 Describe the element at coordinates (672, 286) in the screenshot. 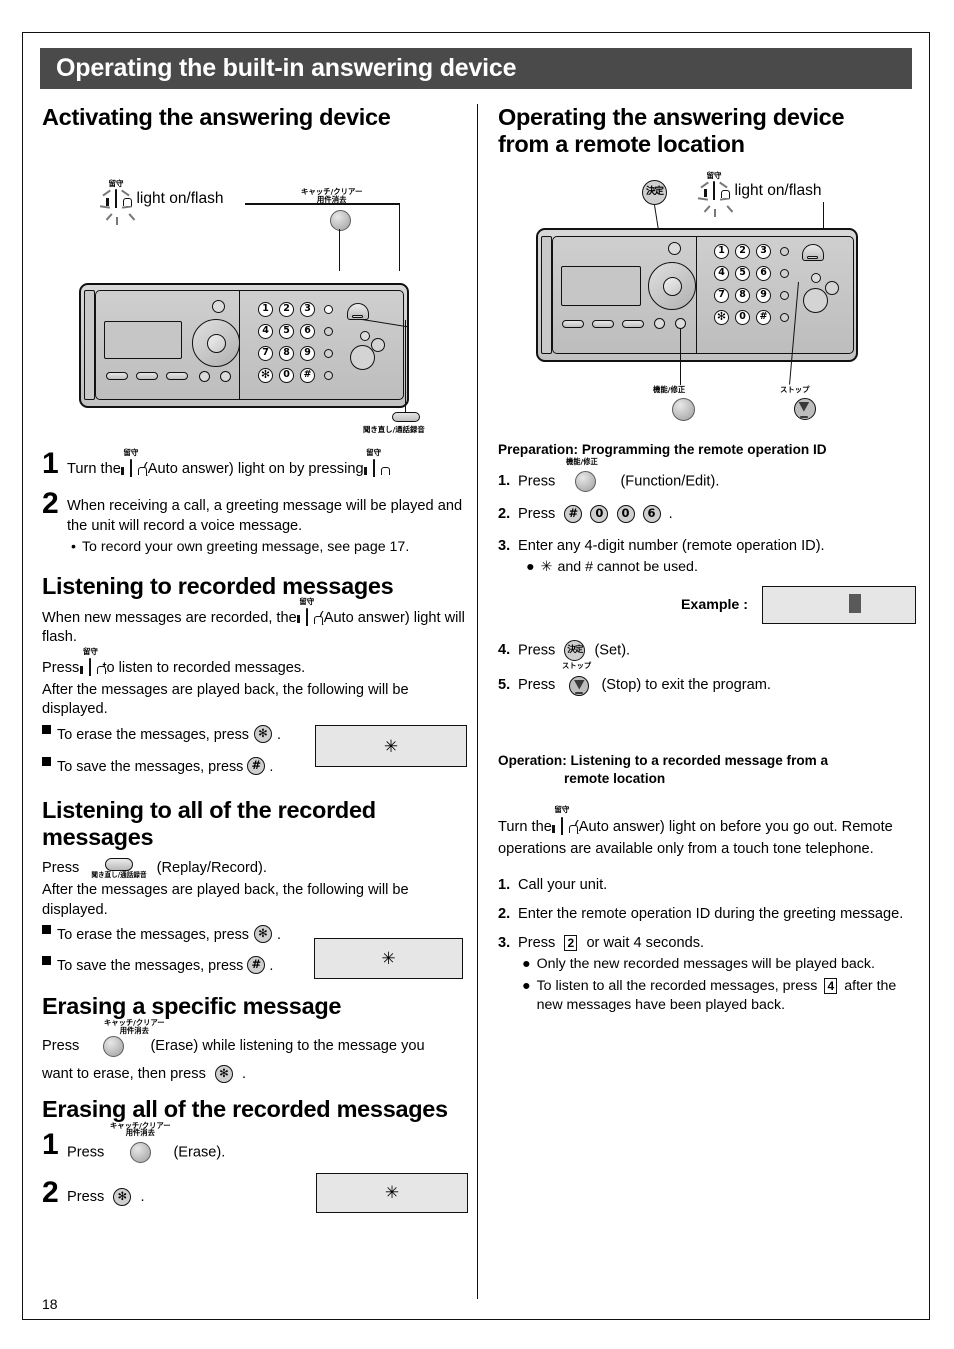

I see `navigator-dial-center` at that location.